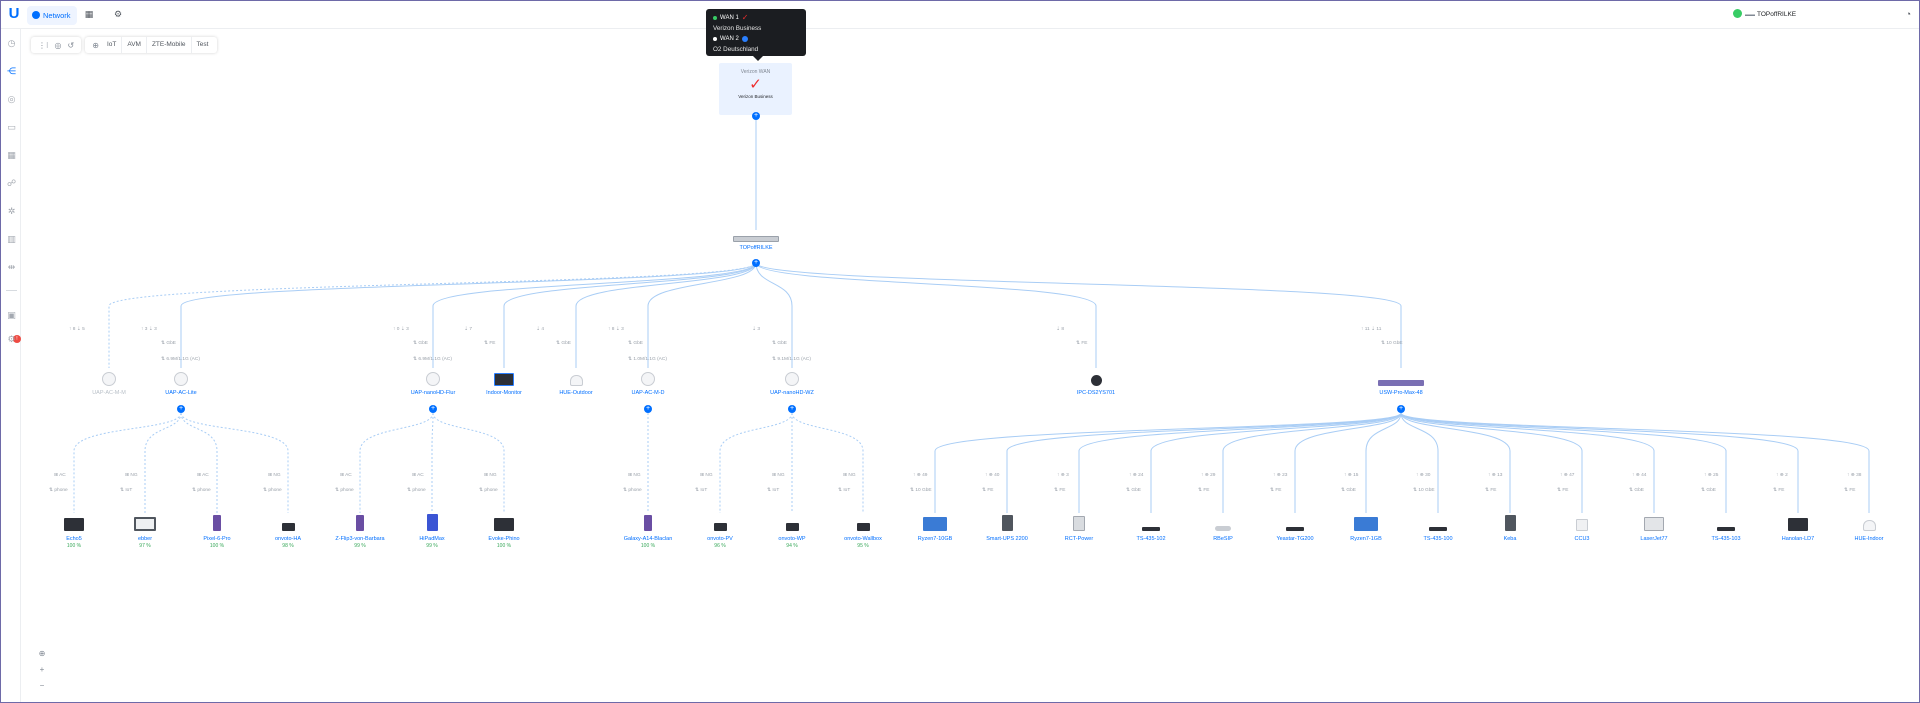  Describe the element at coordinates (11, 267) in the screenshot. I see `ports-icon: ⇹` at that location.